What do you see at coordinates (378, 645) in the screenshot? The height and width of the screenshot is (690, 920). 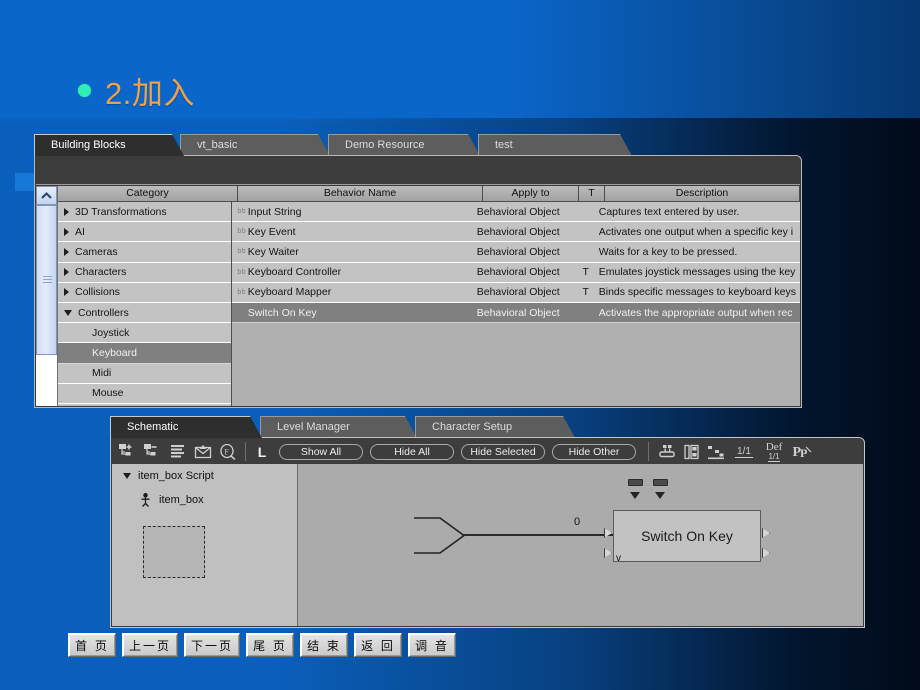 I see `nav-back-button: 返 回` at bounding box center [378, 645].